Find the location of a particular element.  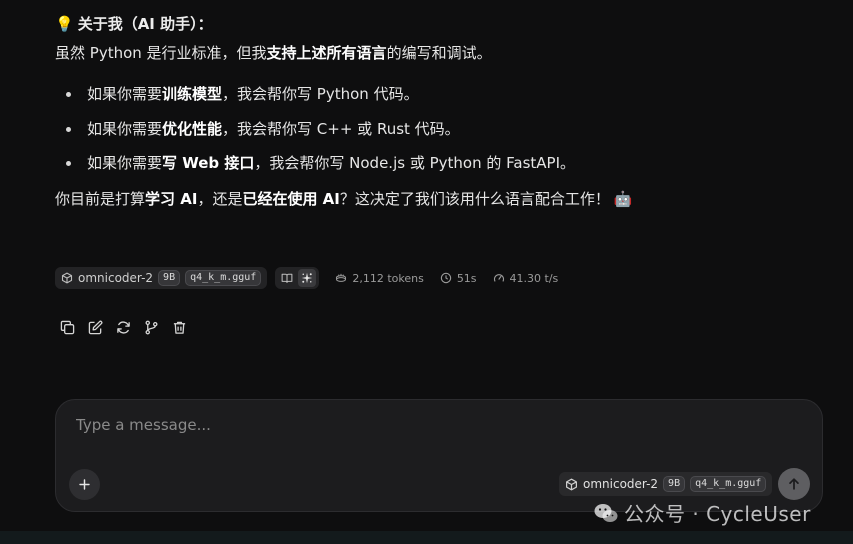

token-count: 2,112 tokens is located at coordinates (379, 278).